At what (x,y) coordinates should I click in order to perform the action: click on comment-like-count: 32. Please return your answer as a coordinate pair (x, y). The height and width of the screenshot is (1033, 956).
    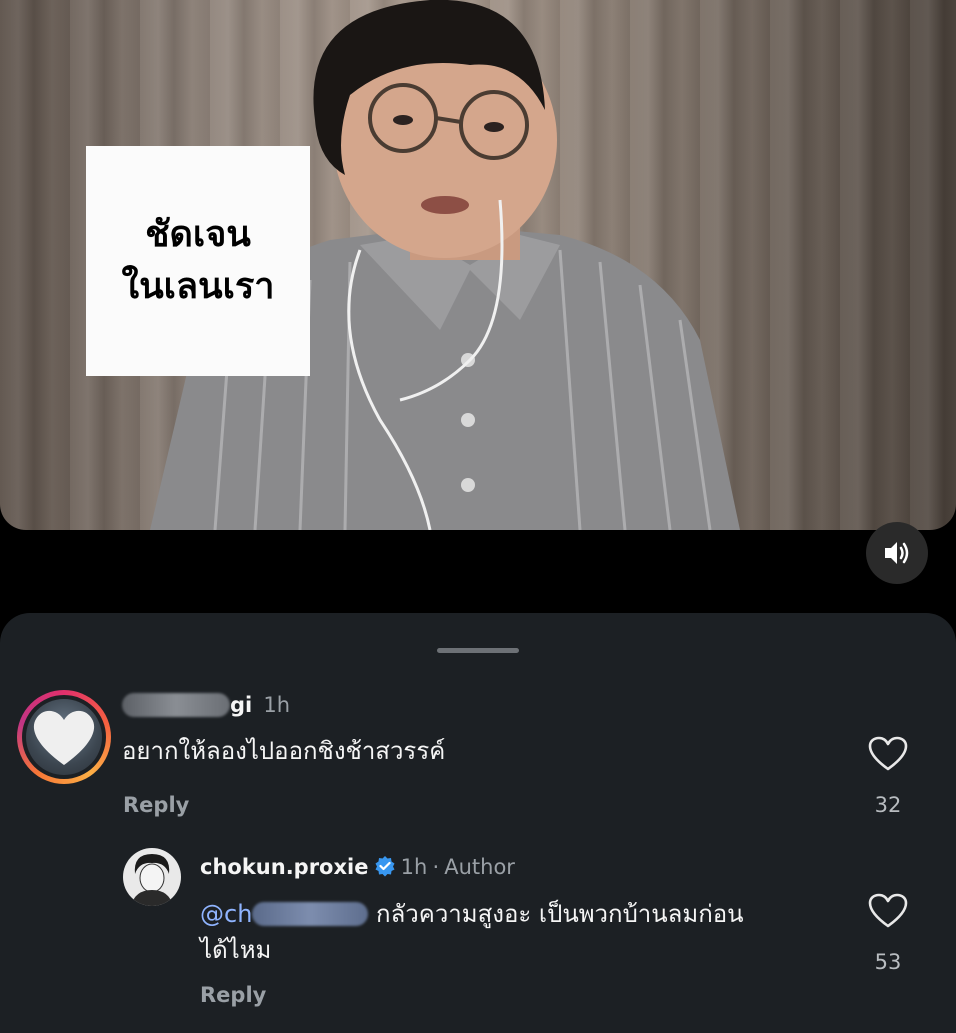
    Looking at the image, I should click on (888, 805).